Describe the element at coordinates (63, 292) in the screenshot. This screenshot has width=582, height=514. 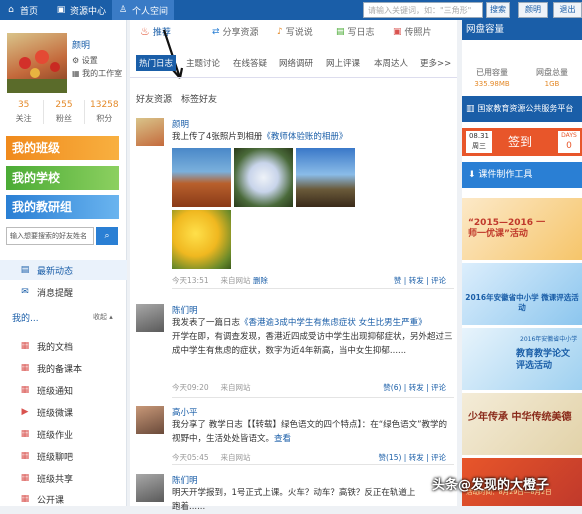
I see `menu-notifications: ✉ 消息提醒` at that location.